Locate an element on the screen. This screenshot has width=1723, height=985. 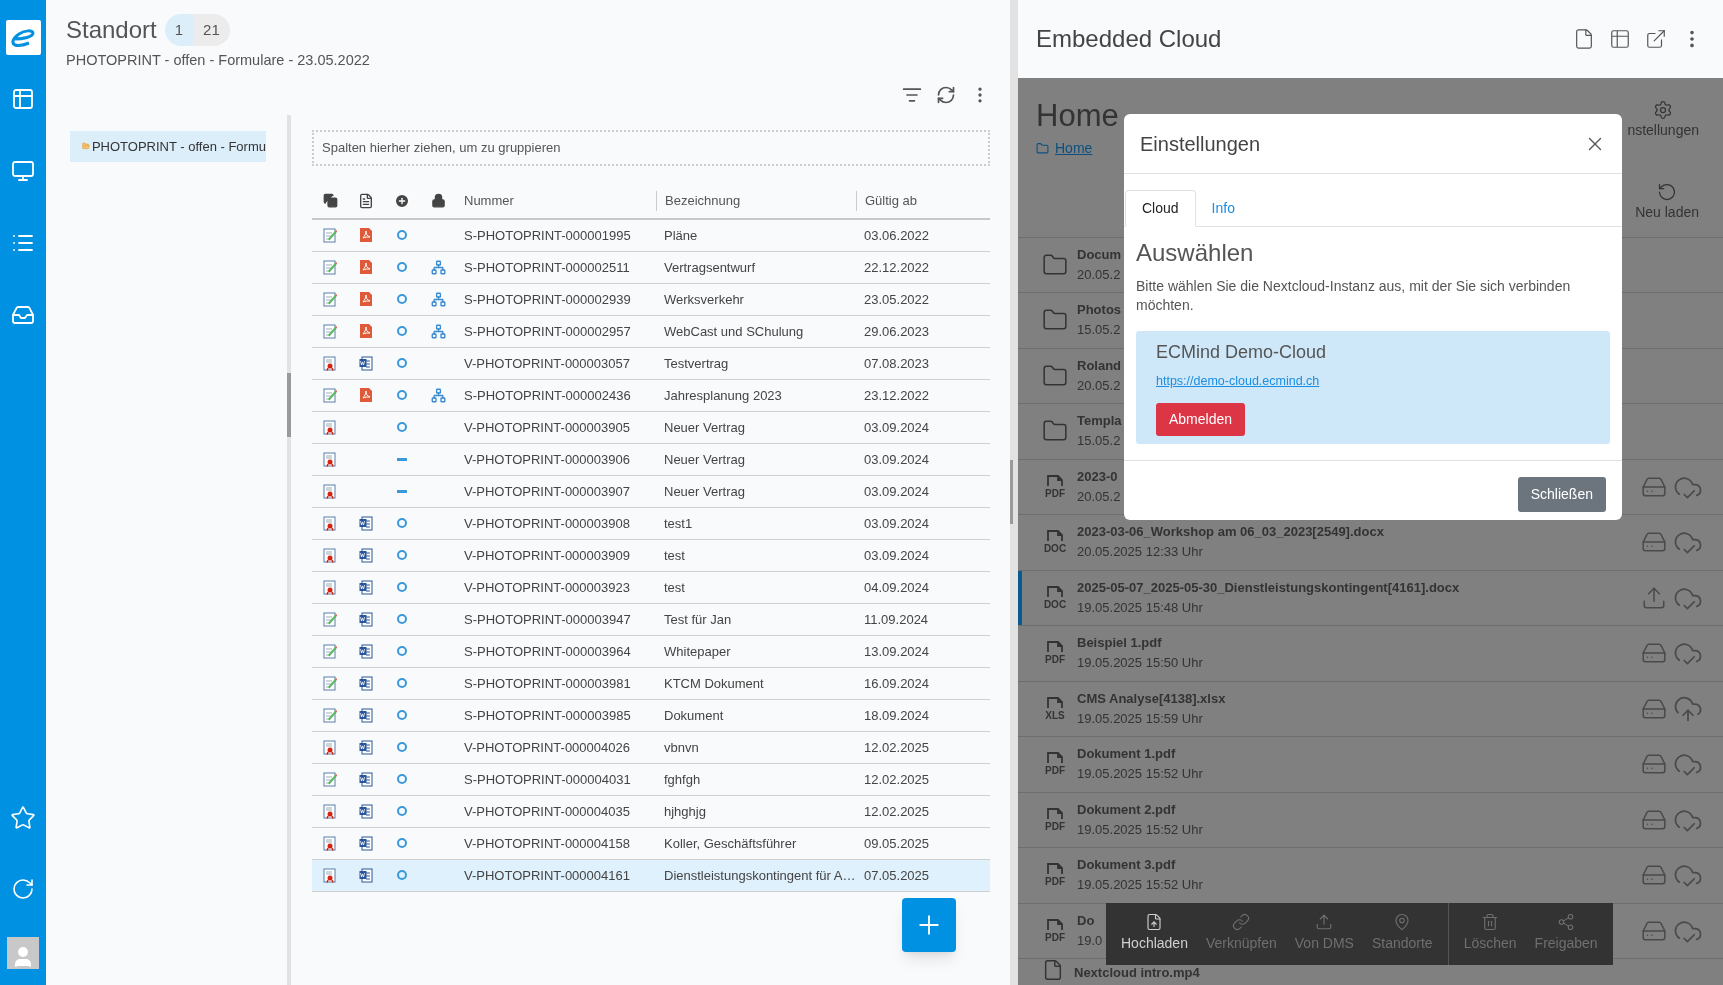
document-icon is located at coordinates (1584, 38).